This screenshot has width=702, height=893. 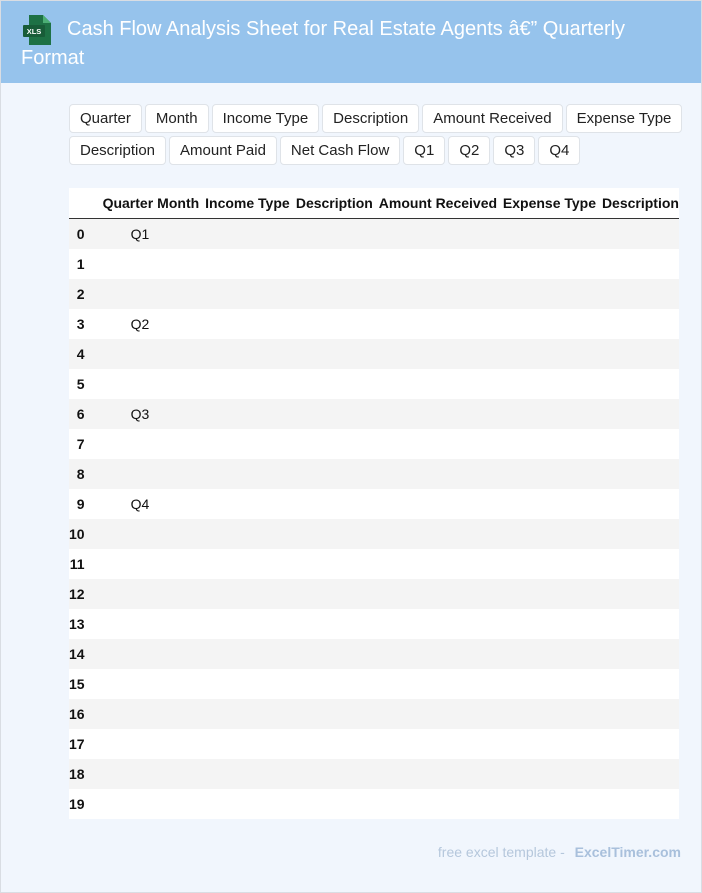 What do you see at coordinates (624, 118) in the screenshot?
I see `filter-chip: Expense Type` at bounding box center [624, 118].